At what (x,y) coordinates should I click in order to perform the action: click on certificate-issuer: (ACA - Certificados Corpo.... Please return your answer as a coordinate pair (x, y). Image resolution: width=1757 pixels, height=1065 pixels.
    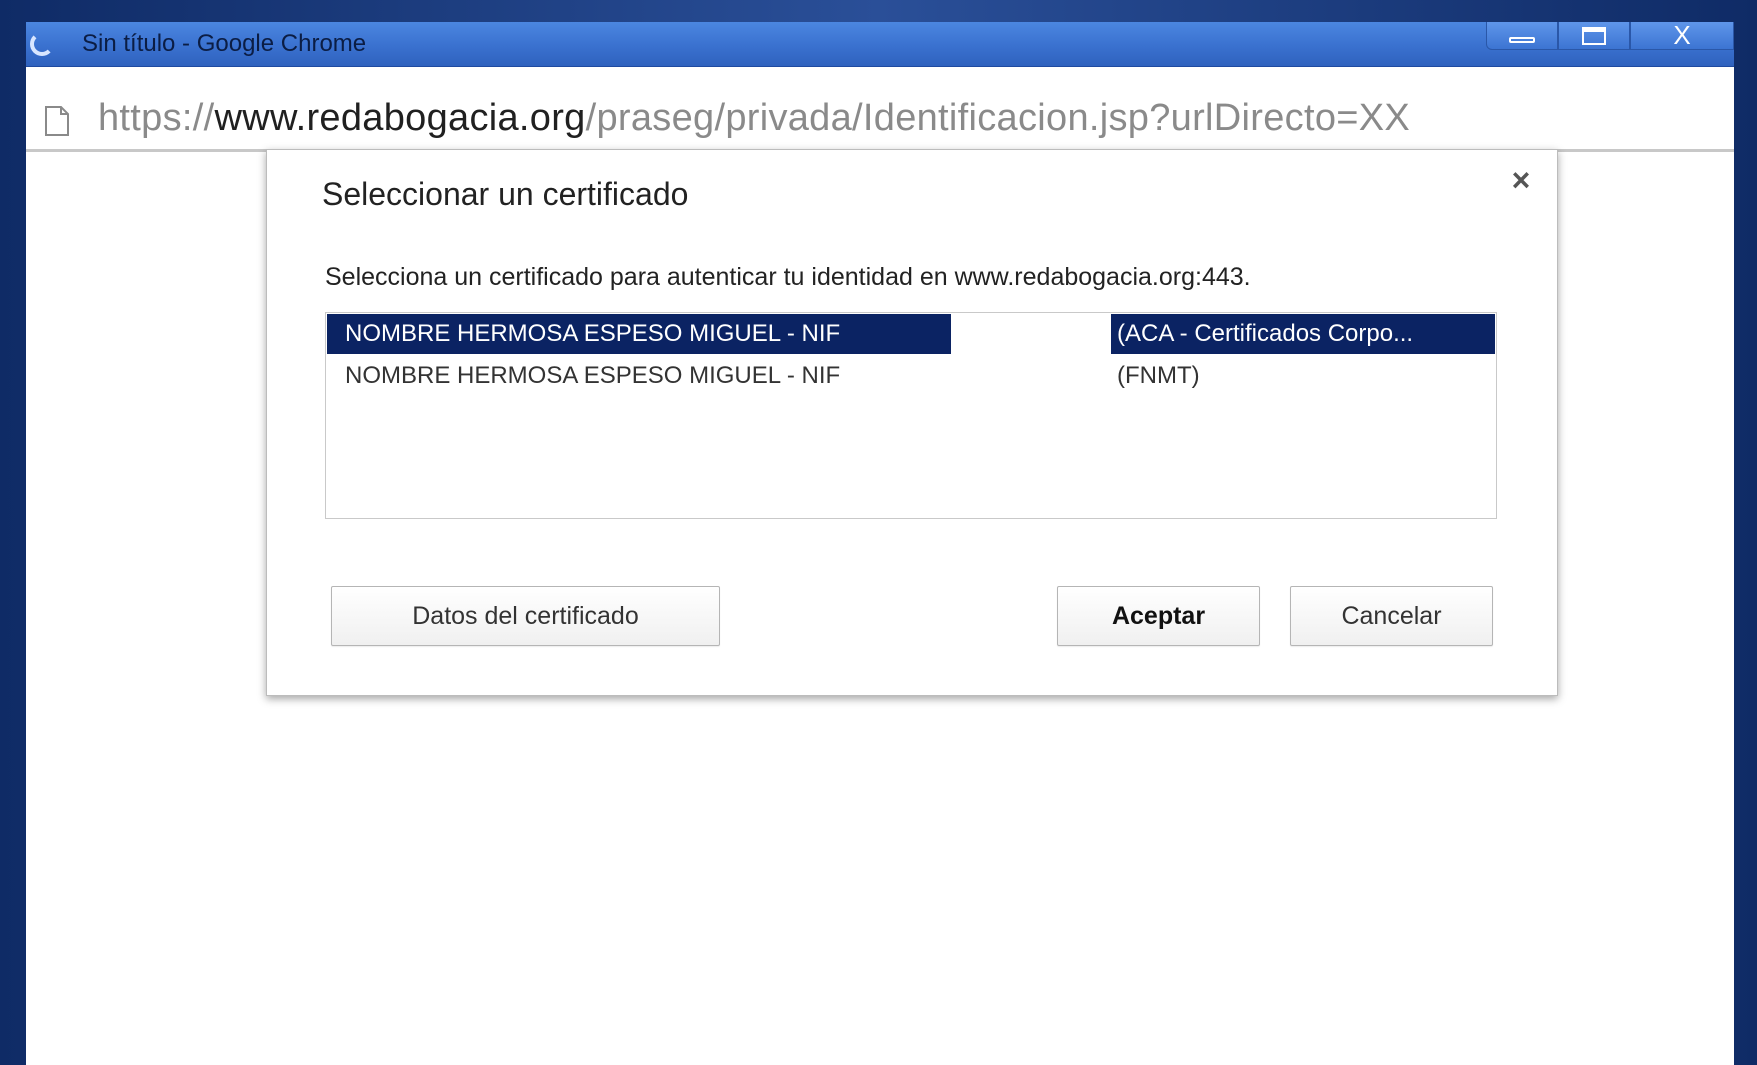
    Looking at the image, I should click on (1303, 334).